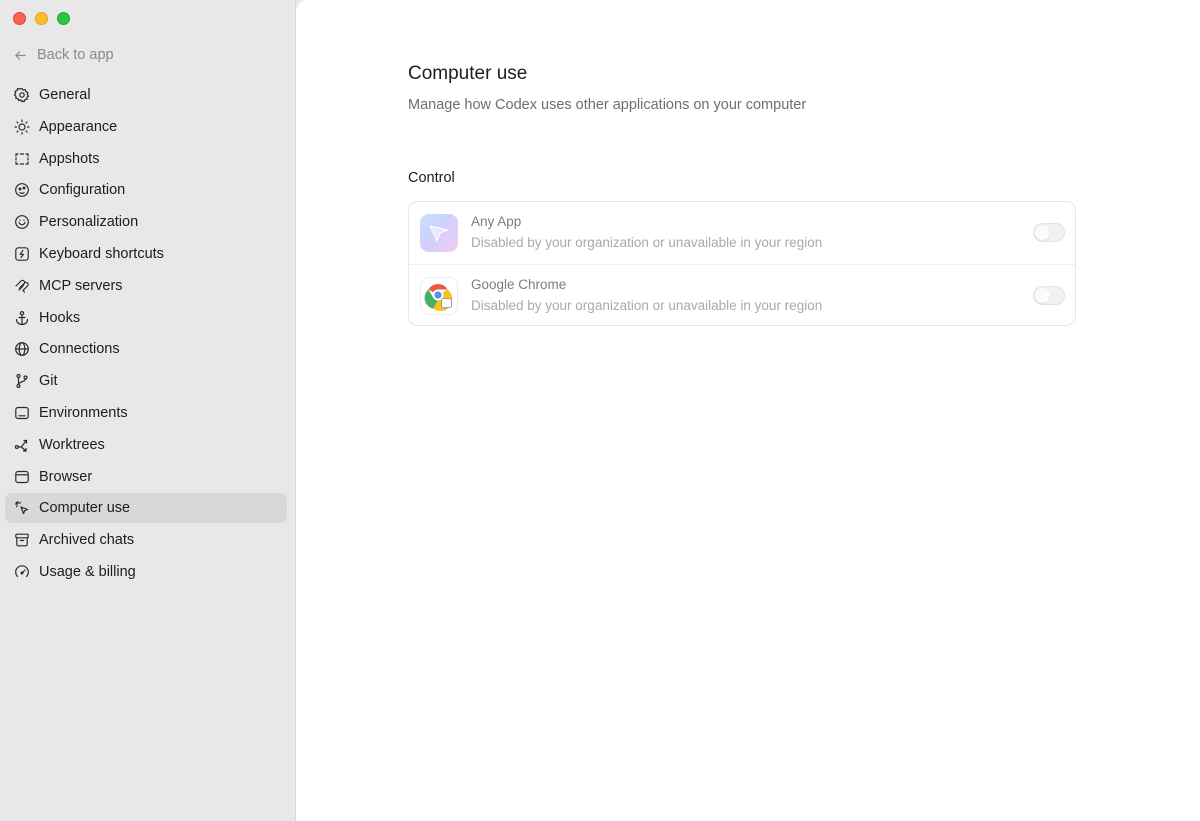  I want to click on sidebar-item-label: Git, so click(48, 381).